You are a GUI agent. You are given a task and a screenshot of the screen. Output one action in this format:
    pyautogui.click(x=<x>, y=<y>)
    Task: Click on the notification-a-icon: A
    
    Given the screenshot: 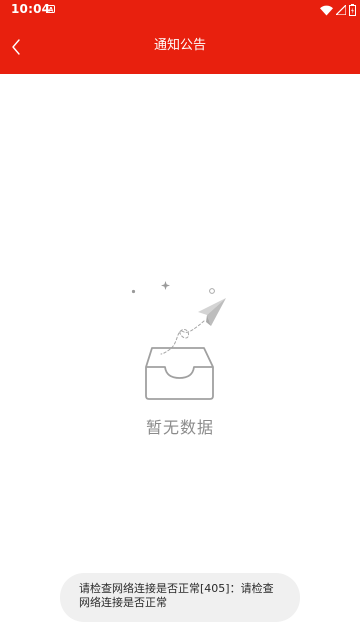 What is the action you would take?
    pyautogui.click(x=51, y=9)
    